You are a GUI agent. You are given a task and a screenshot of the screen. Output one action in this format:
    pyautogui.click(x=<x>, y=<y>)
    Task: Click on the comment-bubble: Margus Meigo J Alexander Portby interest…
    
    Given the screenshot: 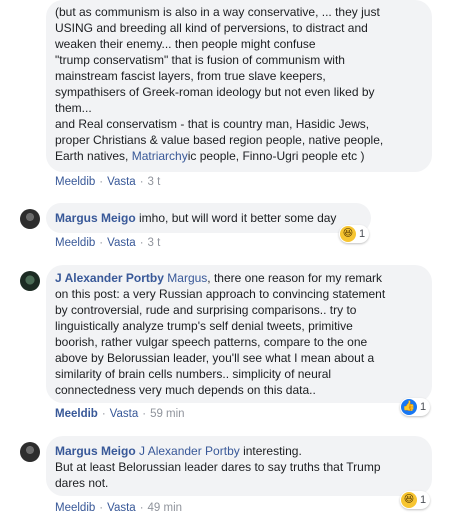 What is the action you would take?
    pyautogui.click(x=239, y=466)
    